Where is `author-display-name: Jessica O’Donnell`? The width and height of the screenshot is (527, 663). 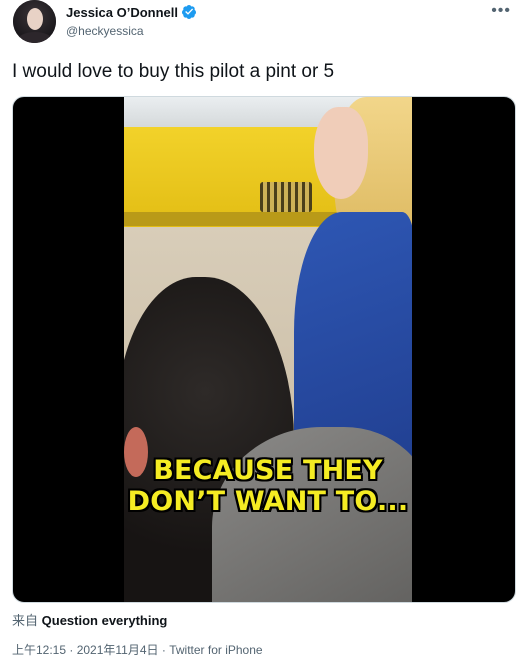 author-display-name: Jessica O’Donnell is located at coordinates (122, 12).